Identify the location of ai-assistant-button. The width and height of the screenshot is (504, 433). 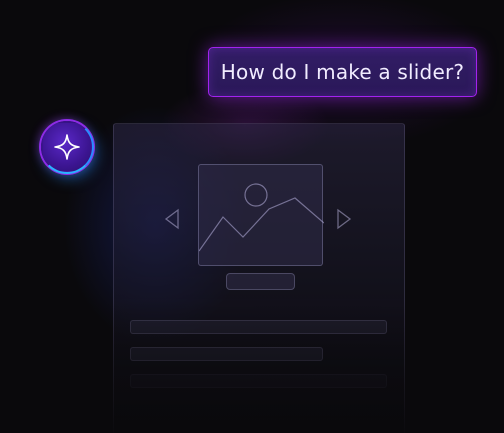
(67, 147).